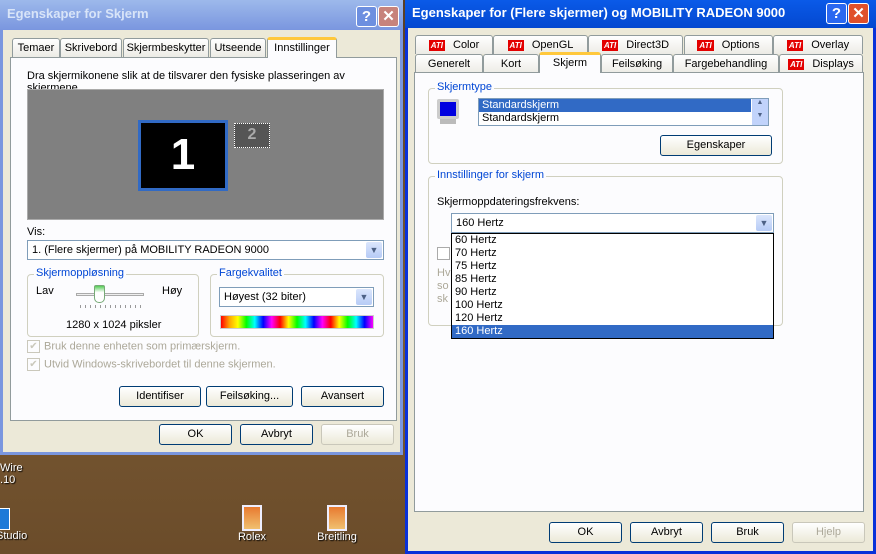 The width and height of the screenshot is (876, 554). I want to click on tab-label: Direct3D, so click(648, 45).